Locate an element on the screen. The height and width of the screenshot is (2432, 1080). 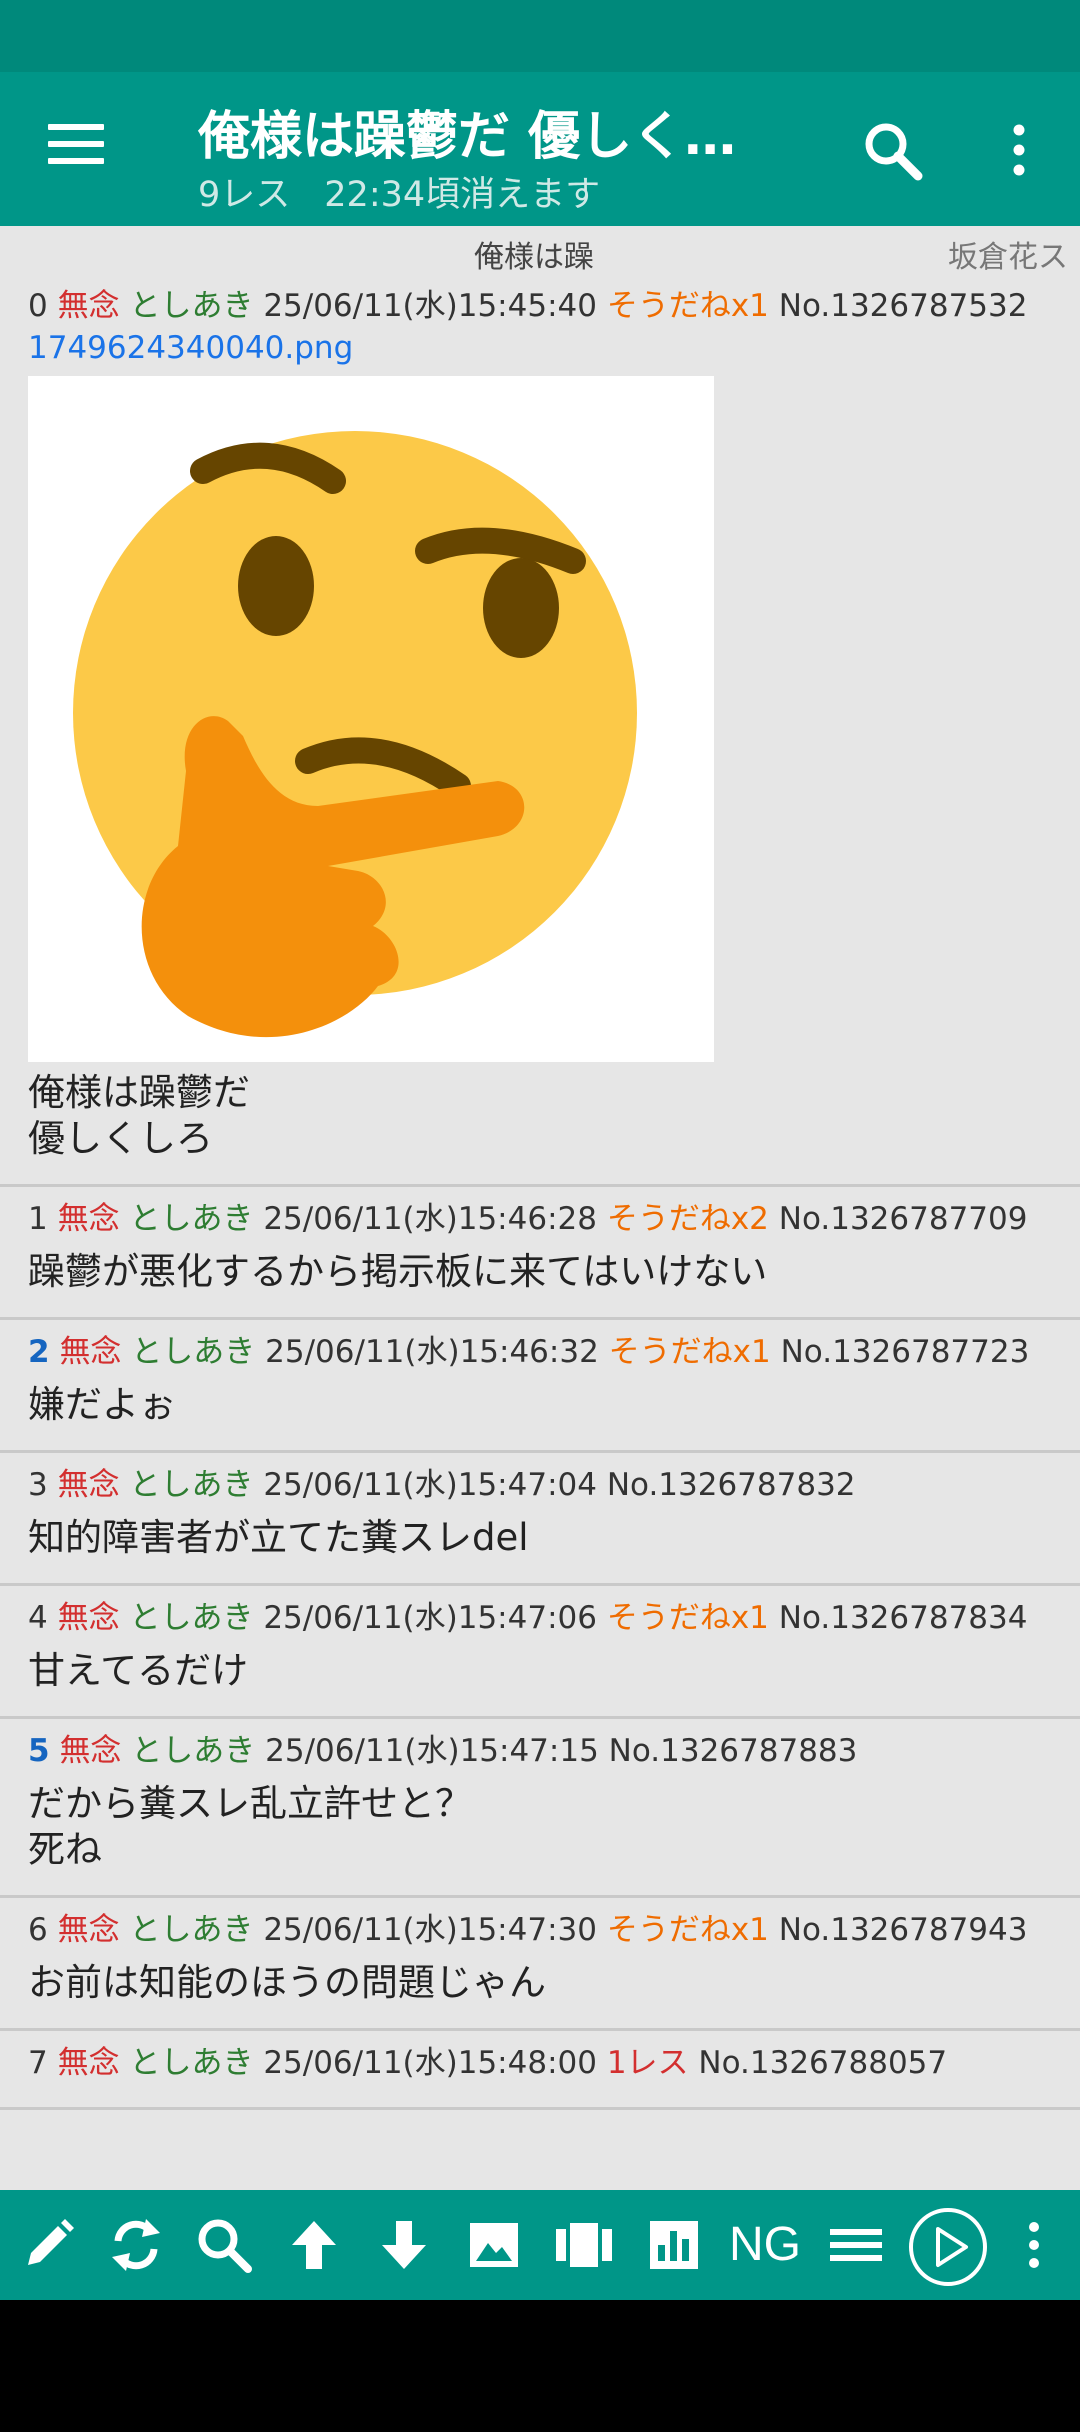
post-date: 25/06/11(水)15:47:06 is located at coordinates (430, 1618).